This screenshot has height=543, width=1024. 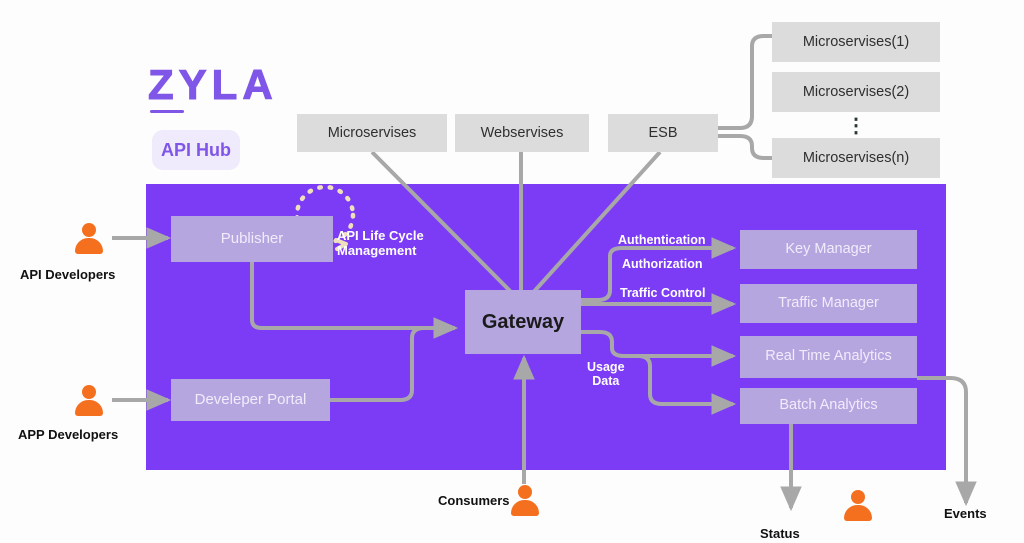 I want to click on batch-analytics-box: Batch Analytics, so click(x=828, y=406).